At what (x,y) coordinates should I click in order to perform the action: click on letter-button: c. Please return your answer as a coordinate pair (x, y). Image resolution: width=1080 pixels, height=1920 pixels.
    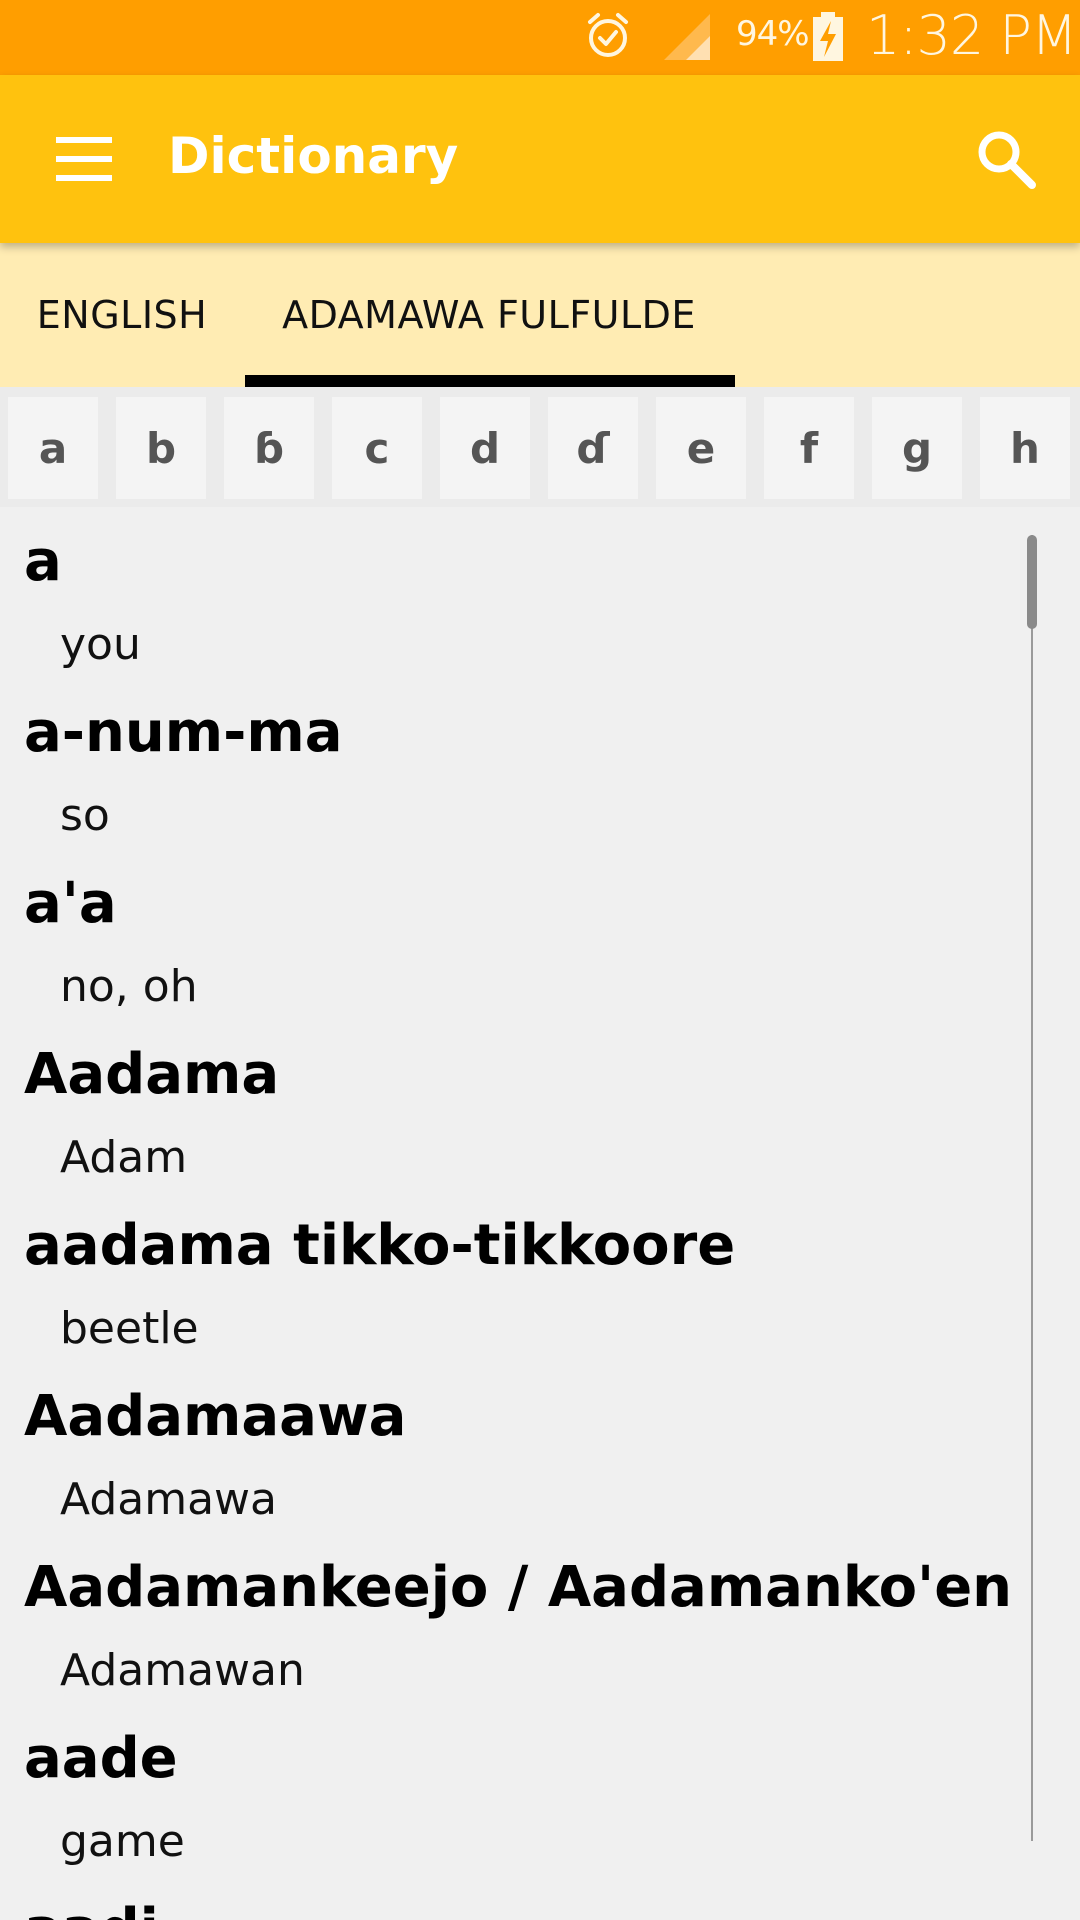
    Looking at the image, I should click on (377, 448).